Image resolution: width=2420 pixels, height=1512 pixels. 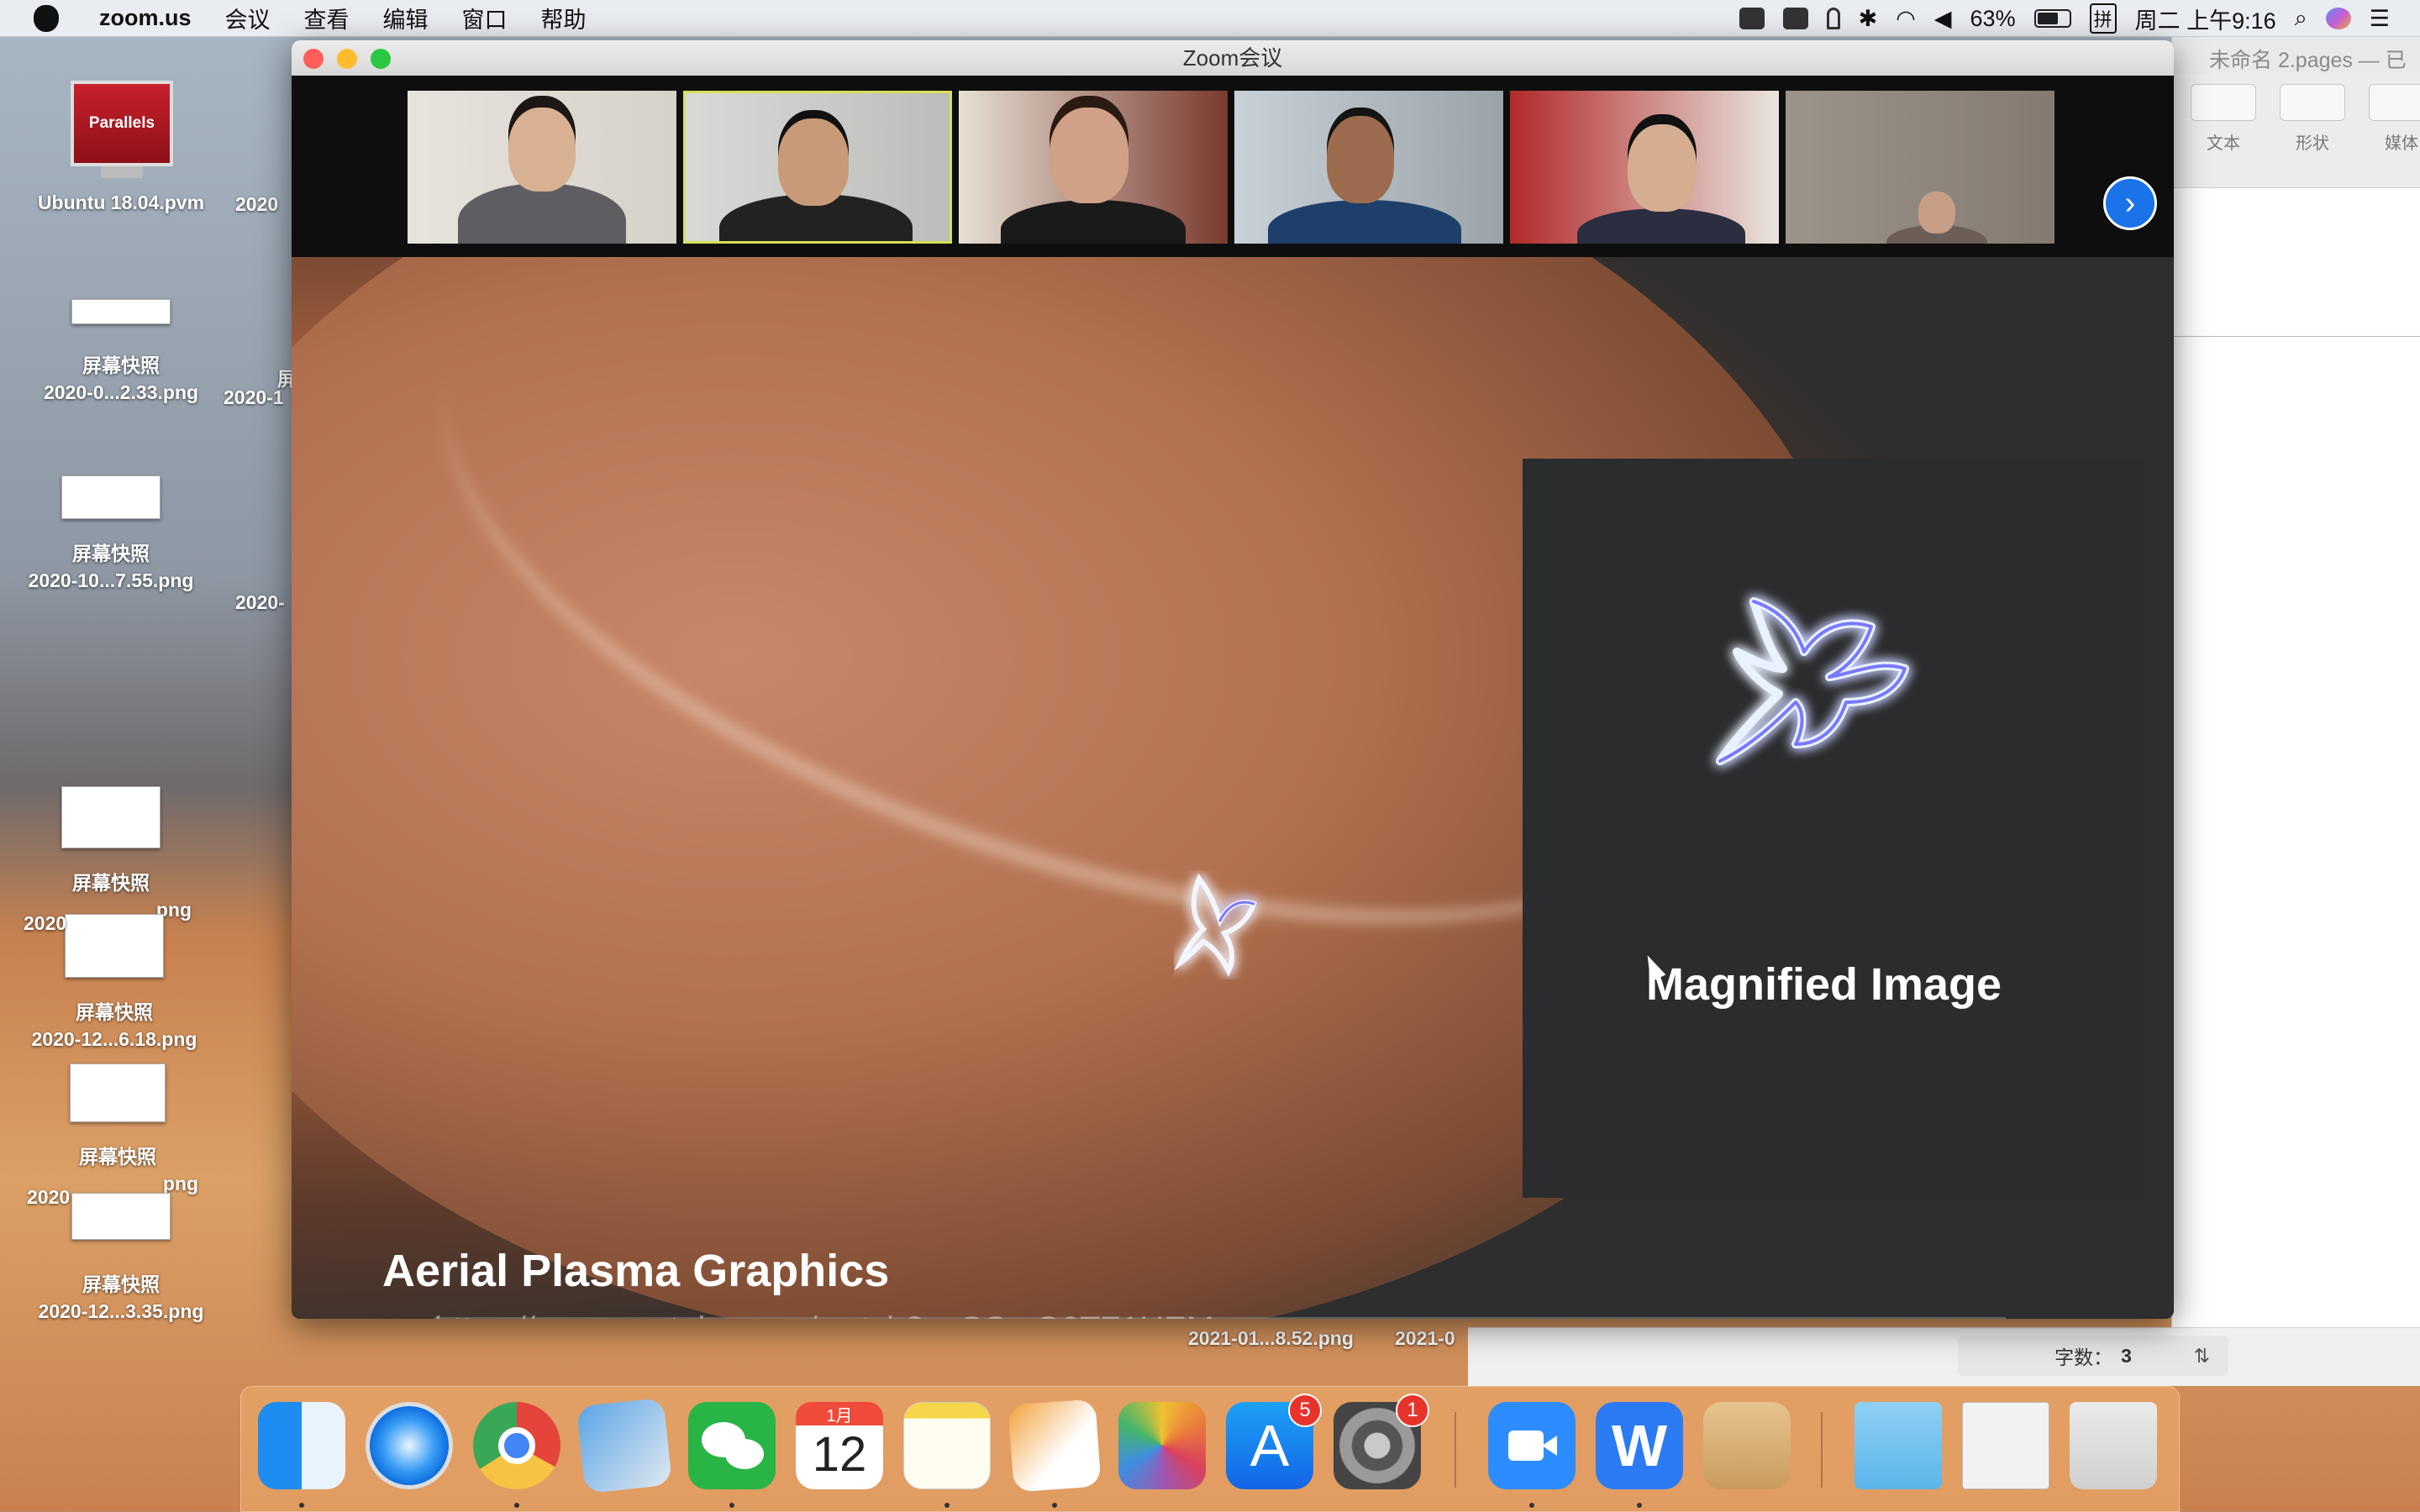 I want to click on stepper-icon: ⇅, so click(x=2202, y=1356).